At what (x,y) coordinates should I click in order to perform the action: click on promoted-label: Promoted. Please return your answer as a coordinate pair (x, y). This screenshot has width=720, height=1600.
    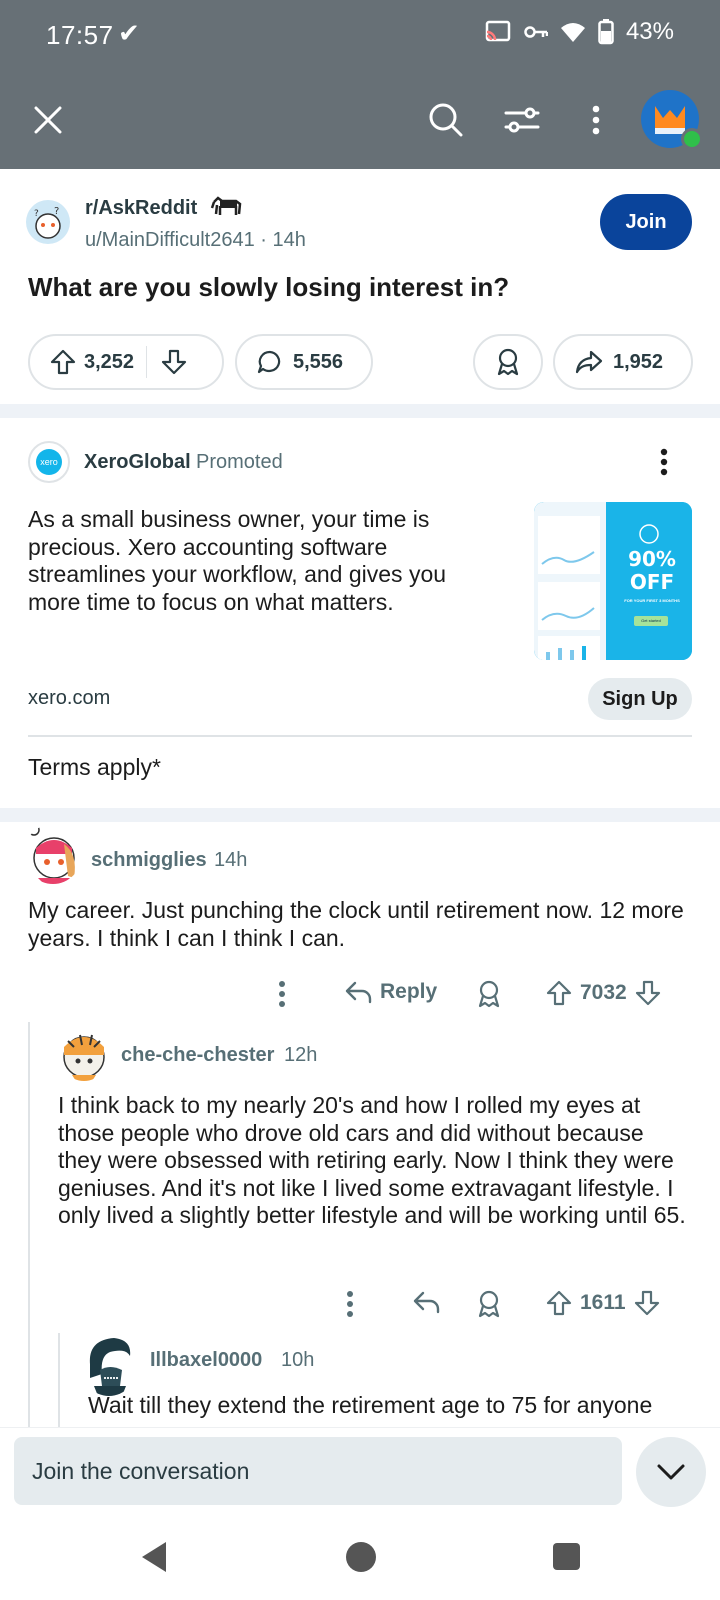
    Looking at the image, I should click on (239, 462).